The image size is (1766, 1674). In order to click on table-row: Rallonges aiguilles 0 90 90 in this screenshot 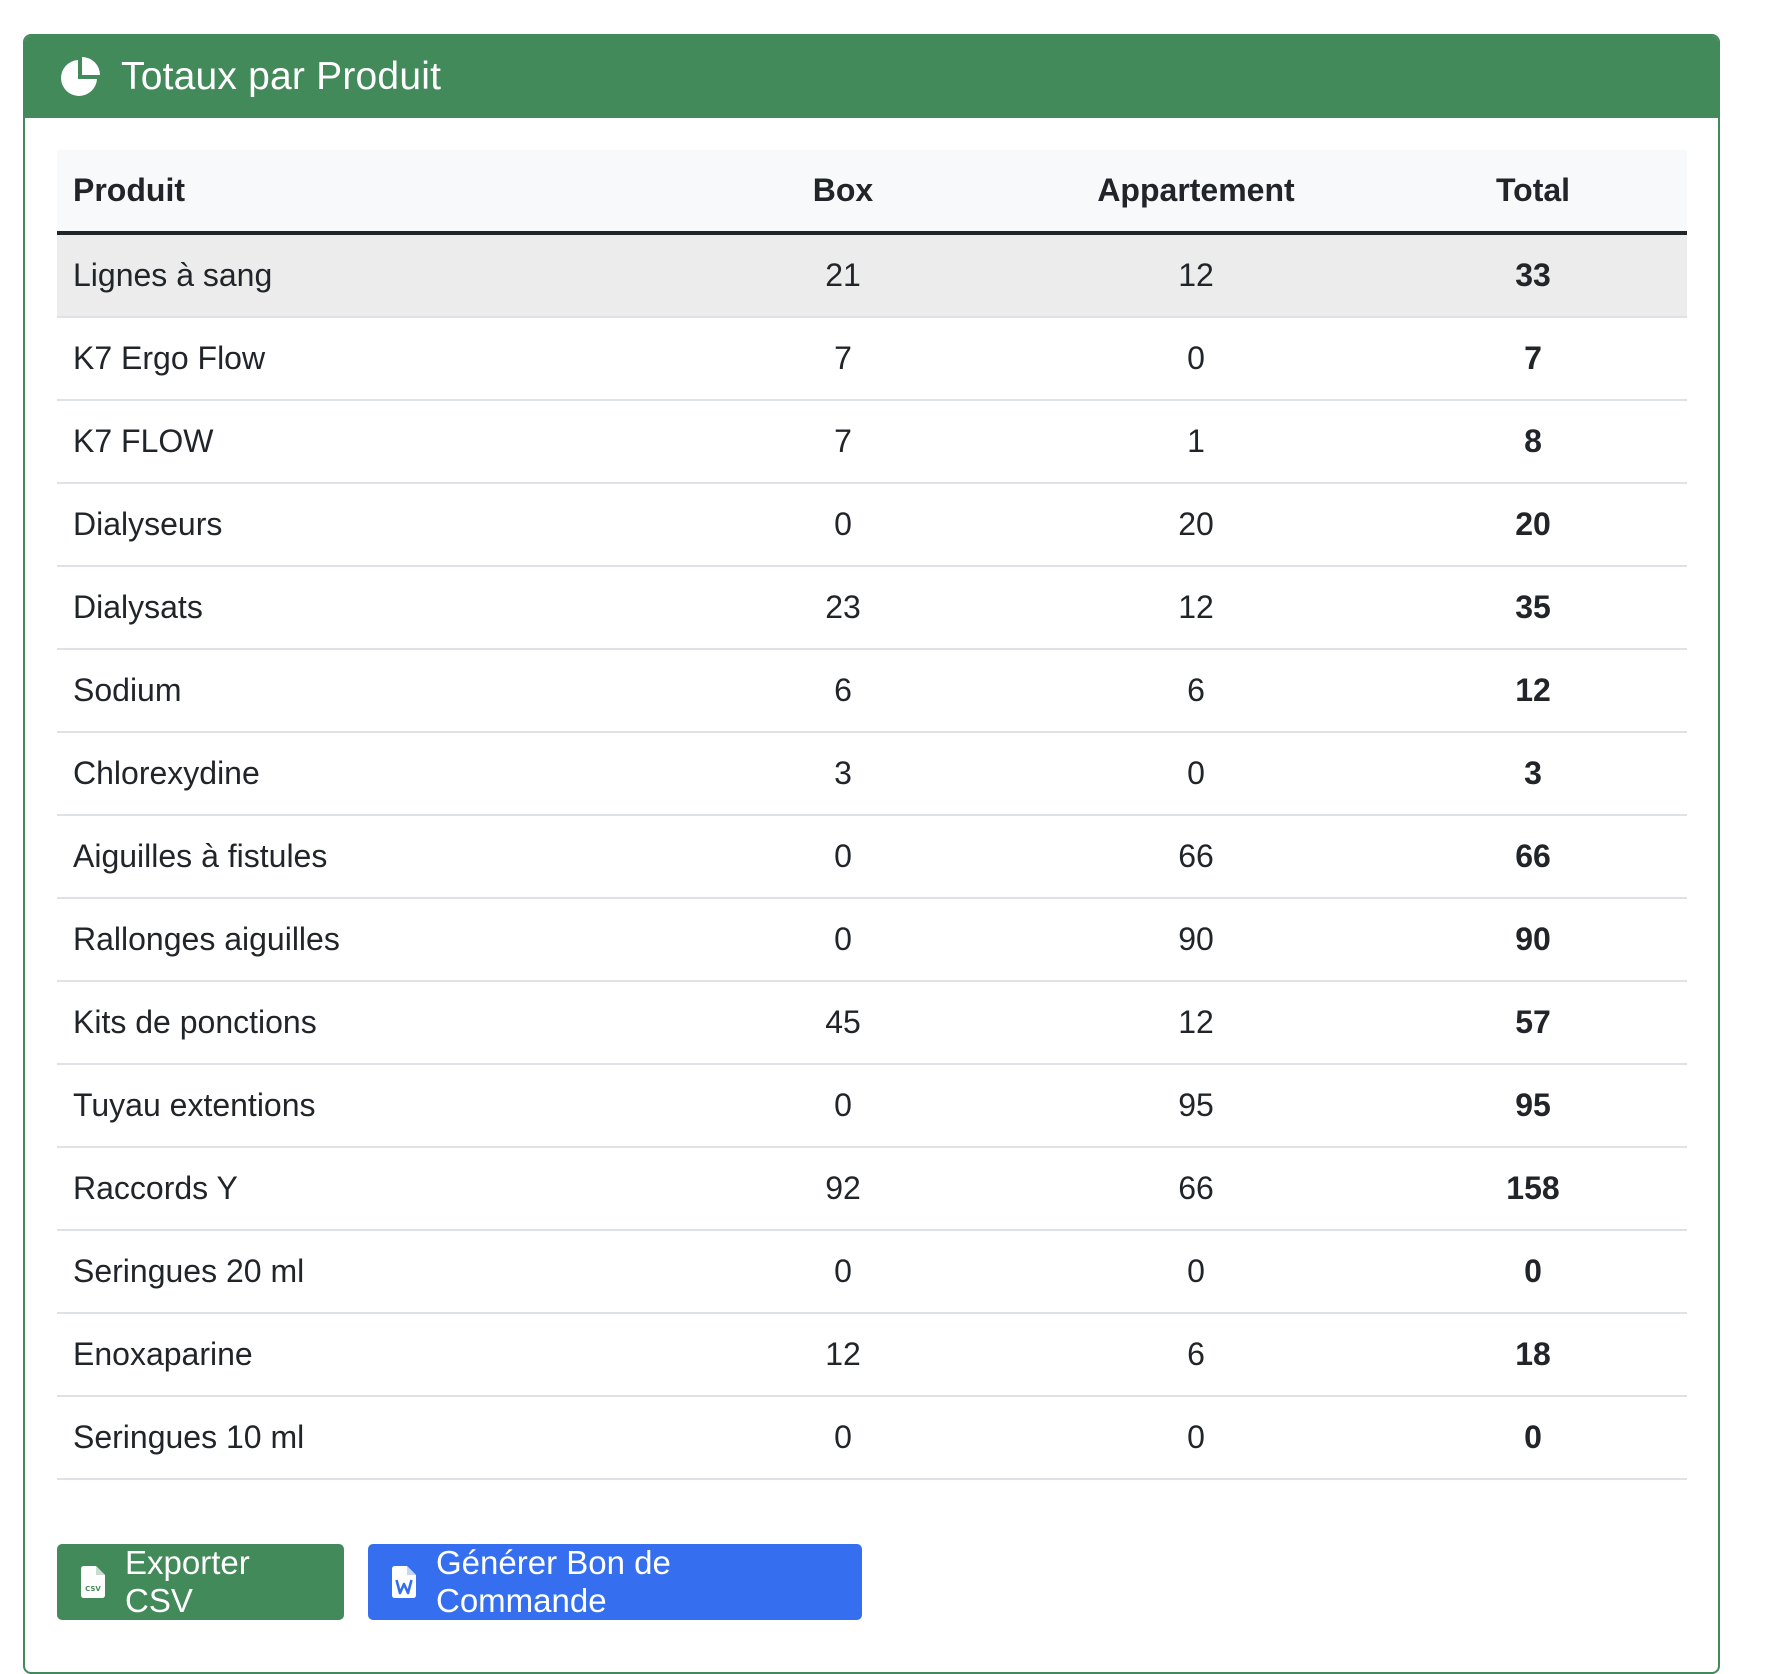, I will do `click(872, 940)`.